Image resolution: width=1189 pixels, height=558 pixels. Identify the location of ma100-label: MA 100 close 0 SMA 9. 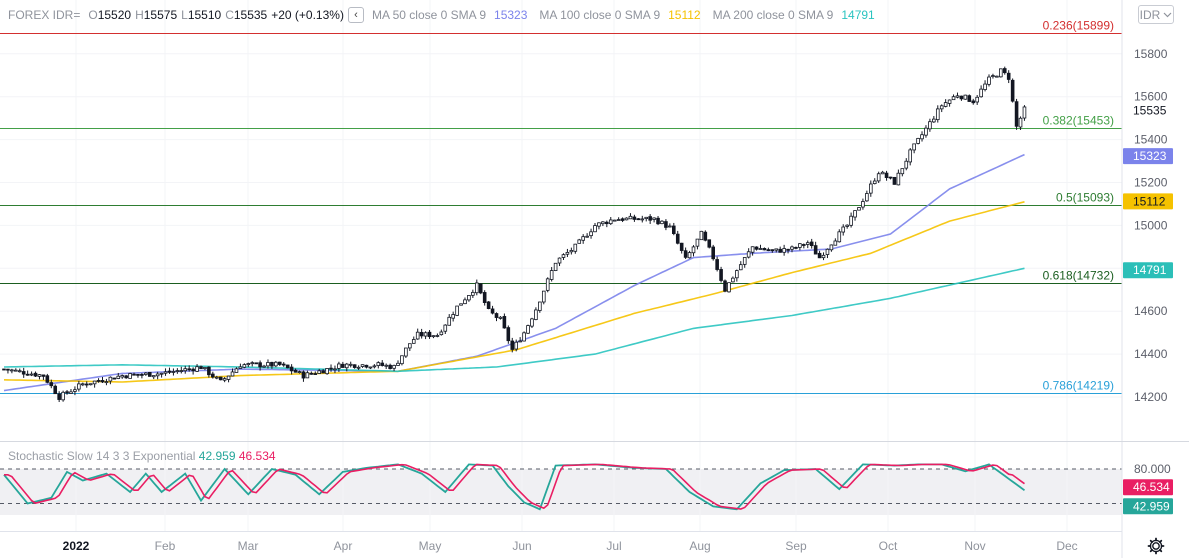
(599, 15).